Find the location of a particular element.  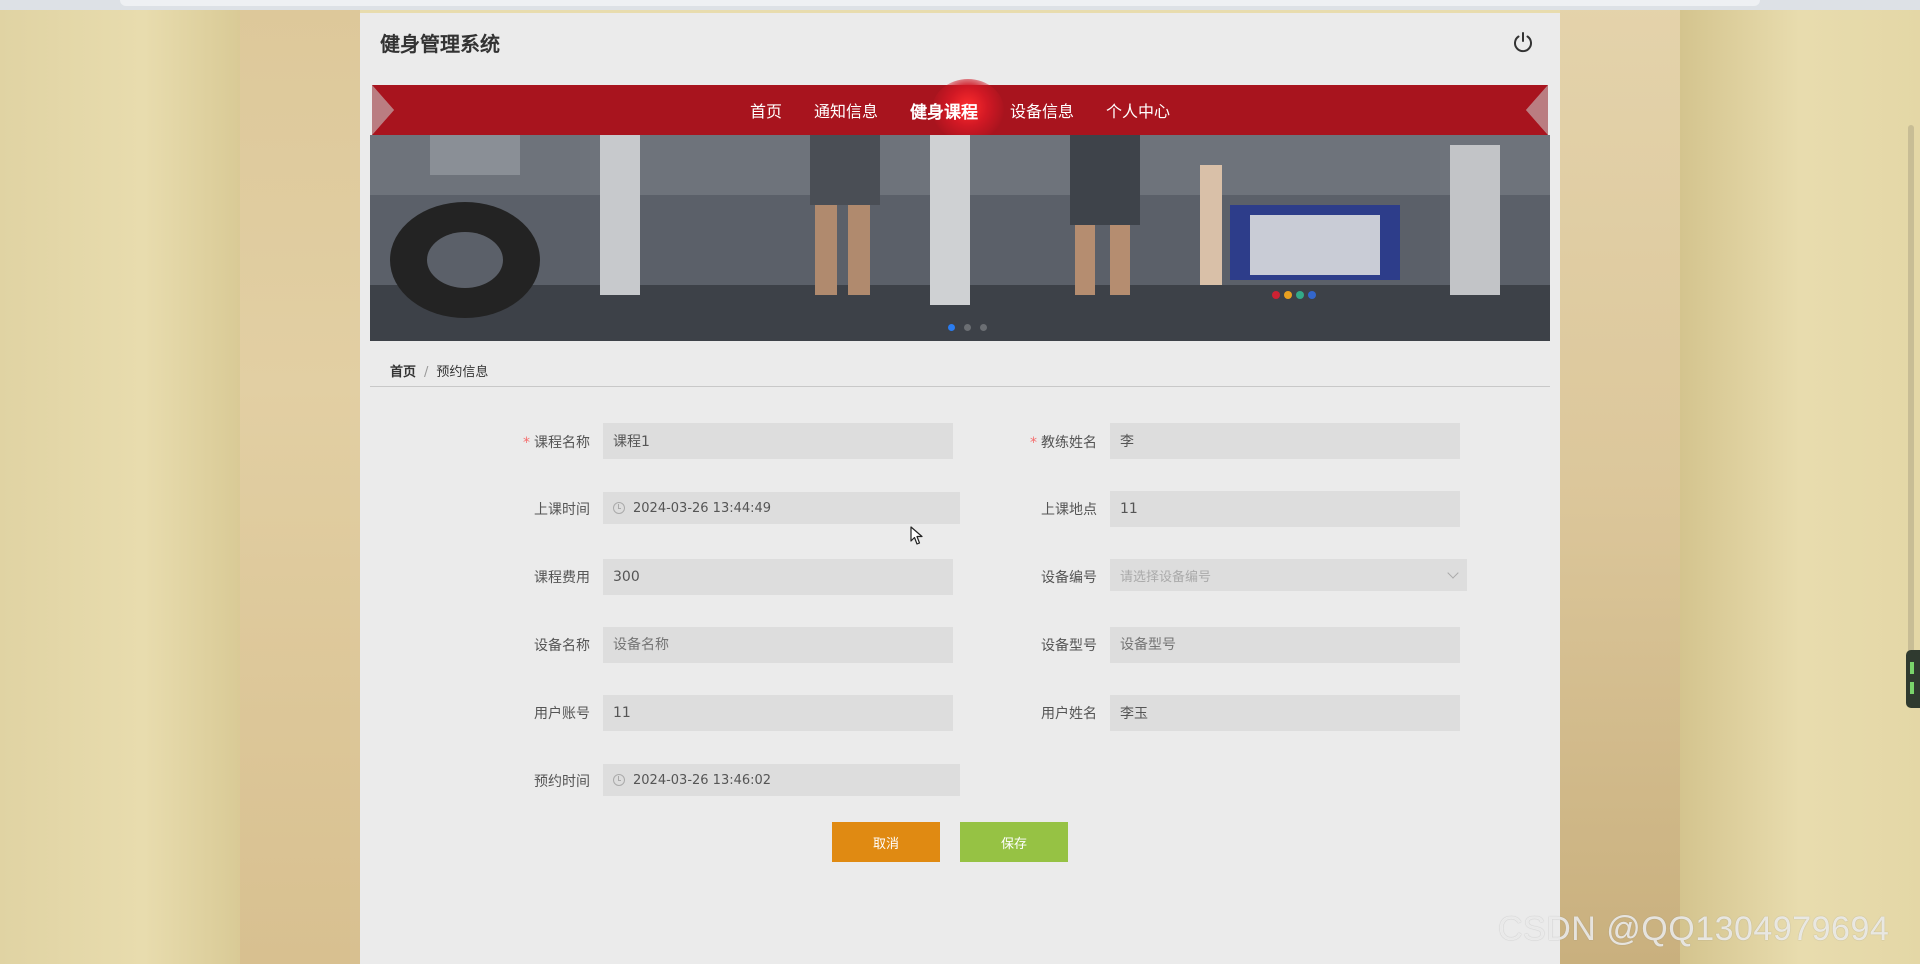

side-widget-icon is located at coordinates (1913, 679).